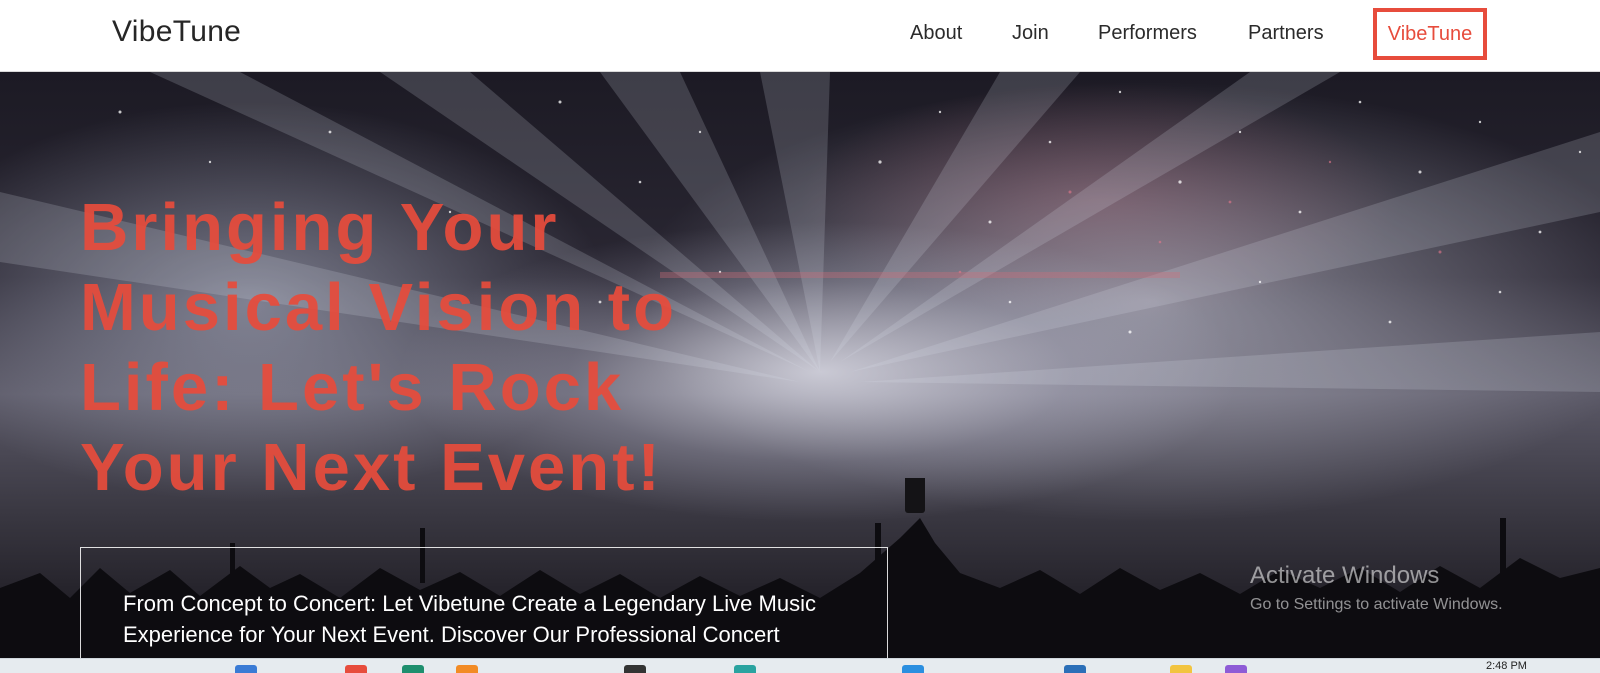 The width and height of the screenshot is (1600, 673). Describe the element at coordinates (176, 32) in the screenshot. I see `brand-logo: VibeTune` at that location.